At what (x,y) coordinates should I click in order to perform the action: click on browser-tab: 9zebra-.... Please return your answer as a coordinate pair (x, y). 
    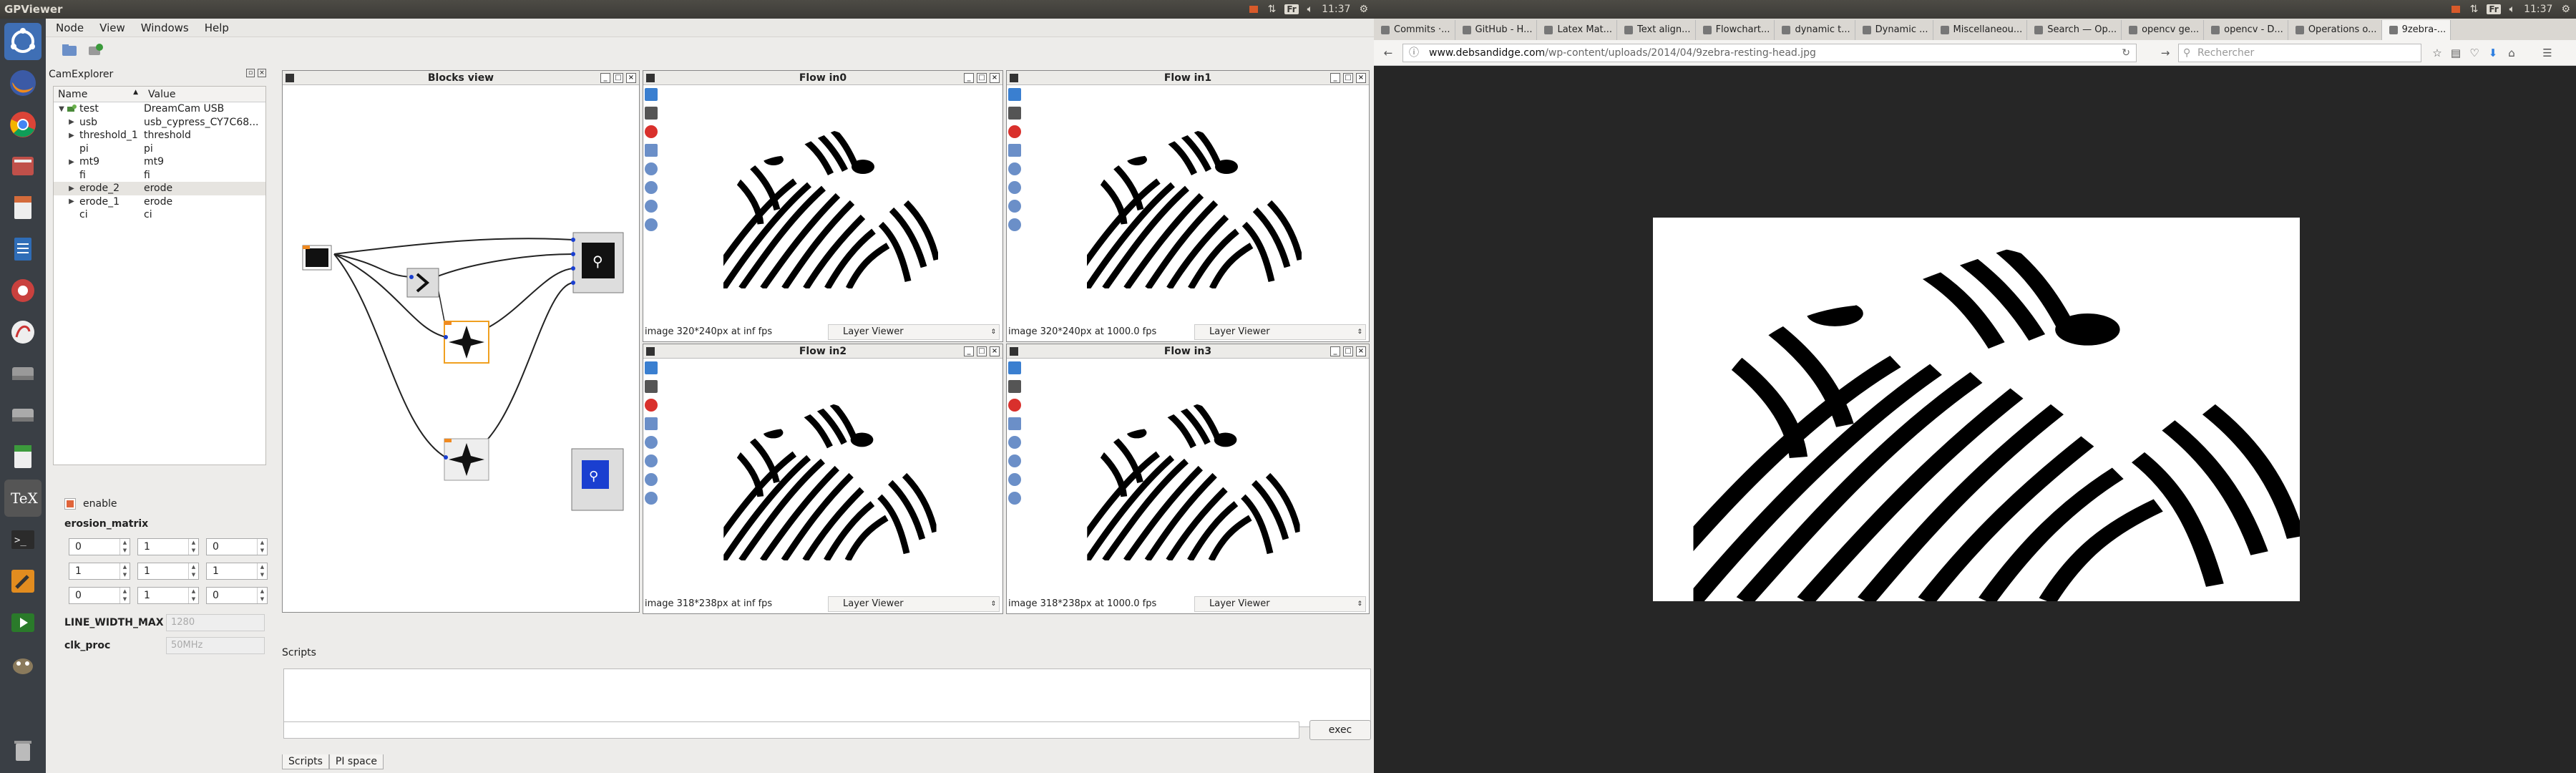
    Looking at the image, I should click on (2416, 30).